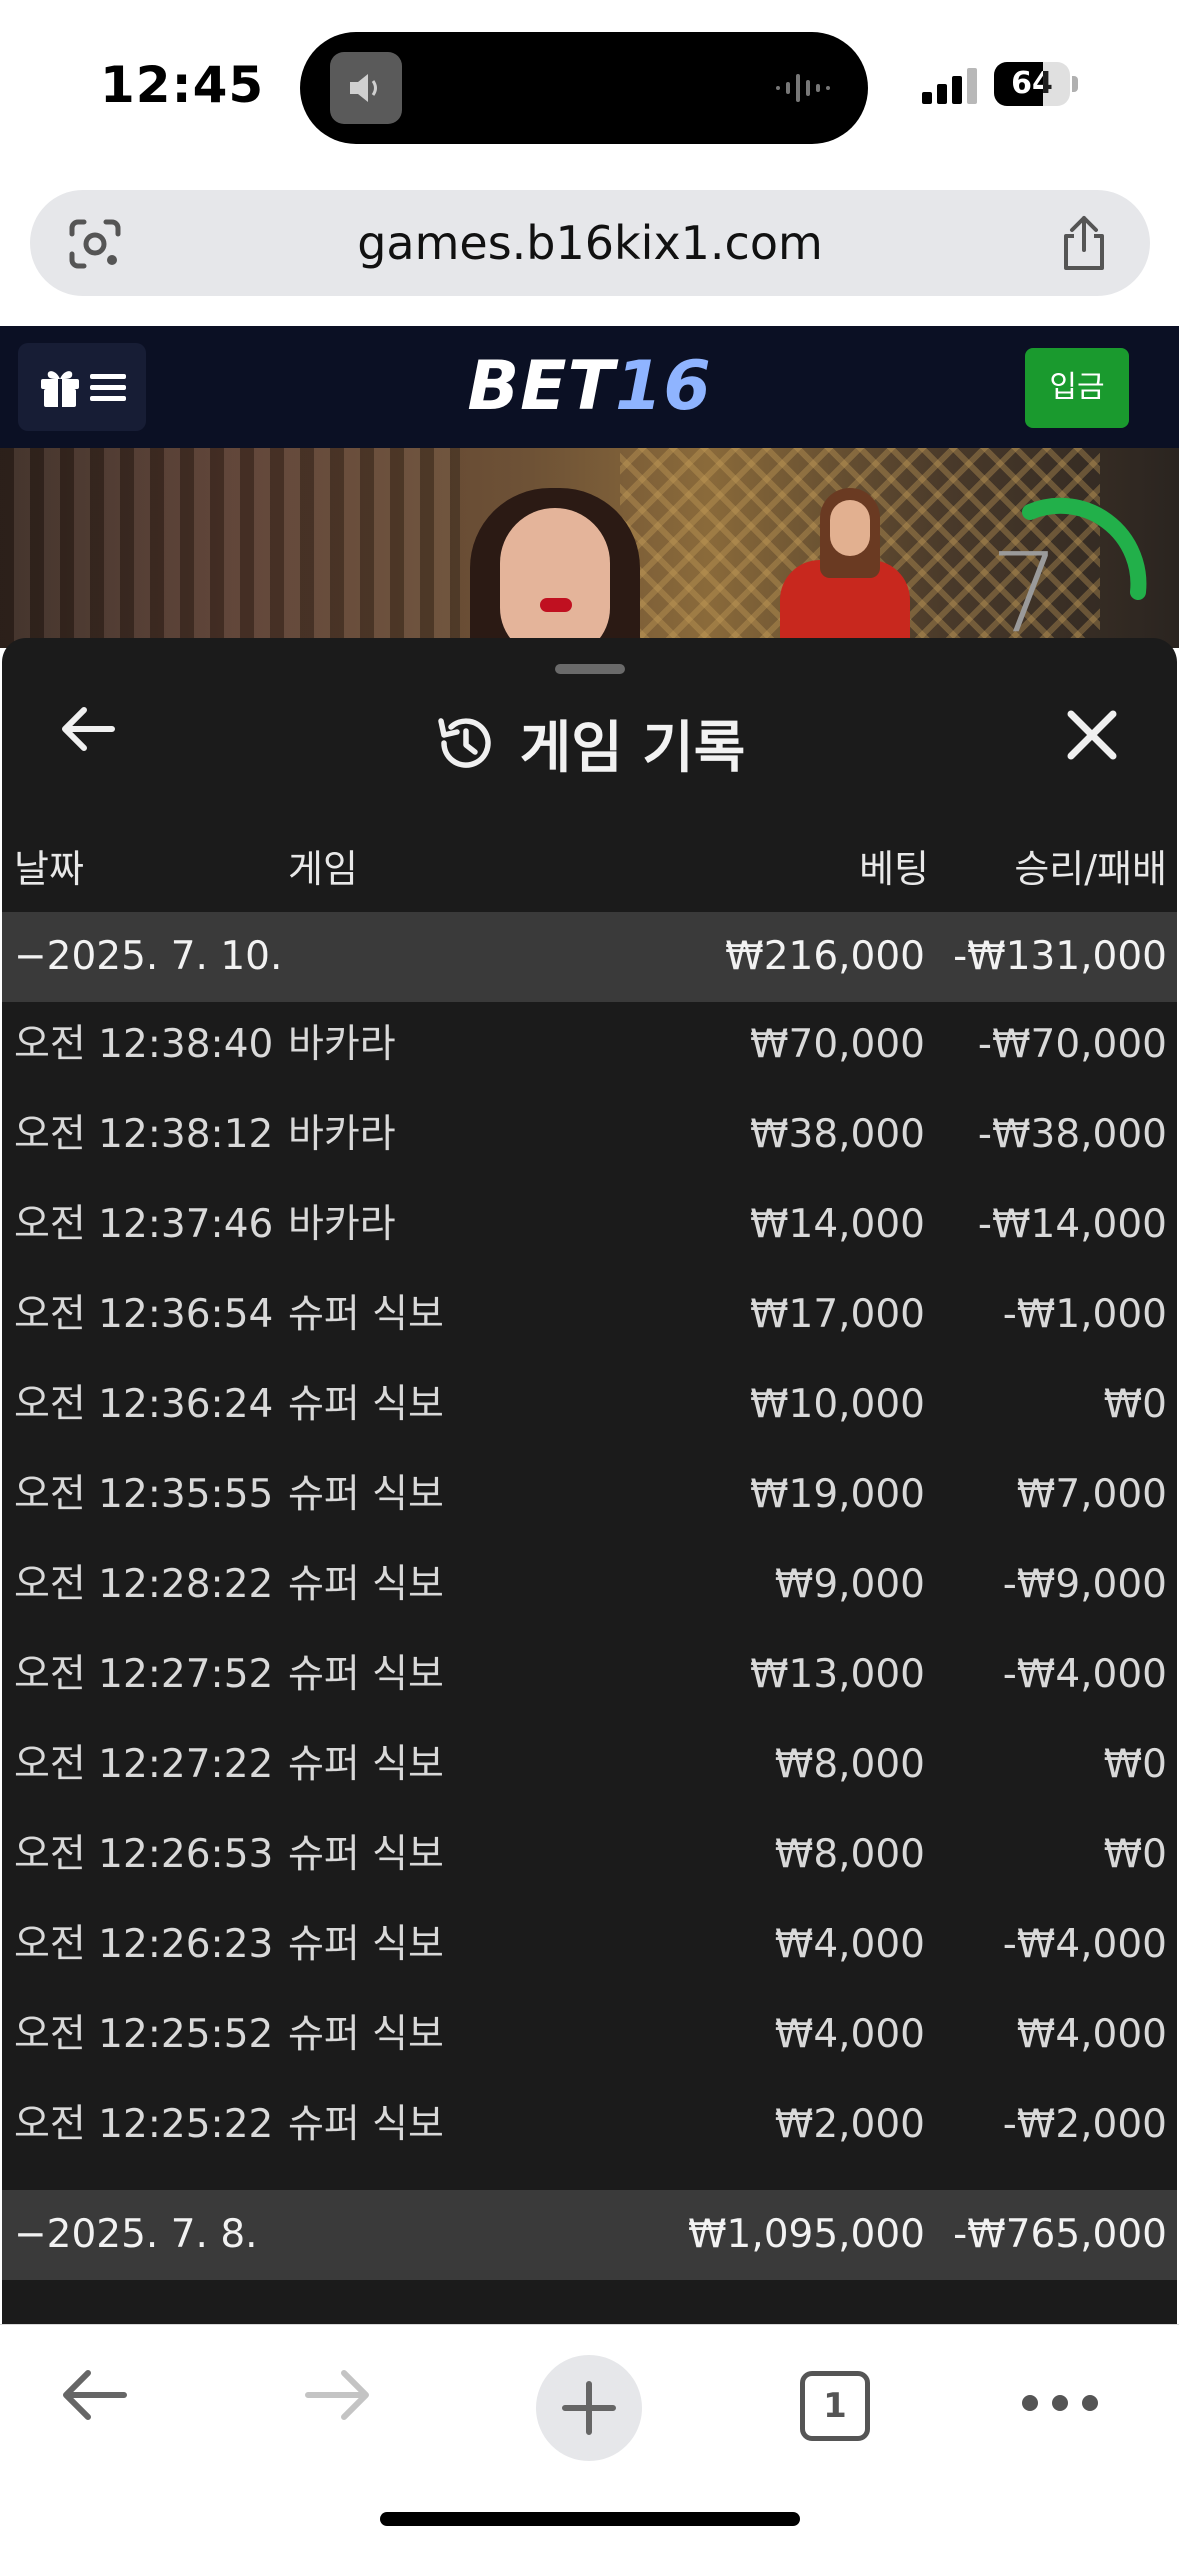  I want to click on countdown-number: 7, so click(1025, 588).